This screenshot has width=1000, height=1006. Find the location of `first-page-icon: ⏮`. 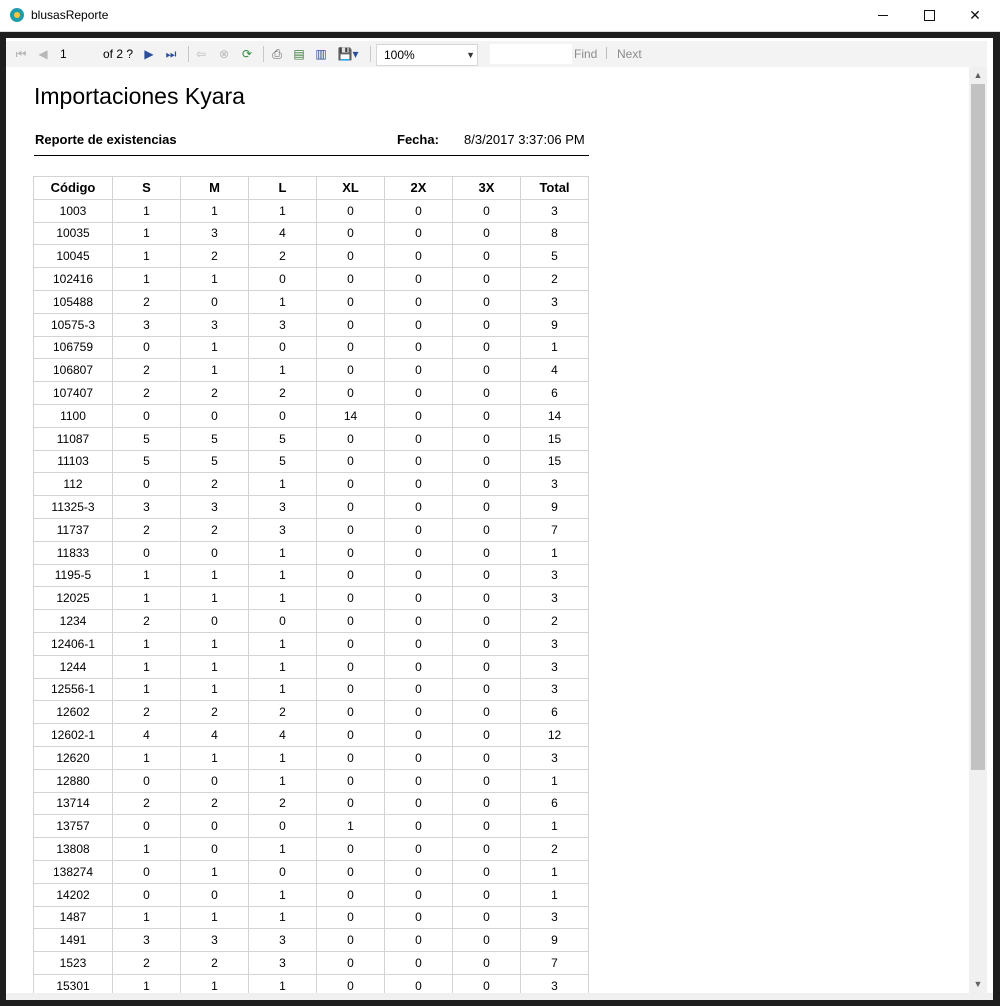

first-page-icon: ⏮ is located at coordinates (21, 54).